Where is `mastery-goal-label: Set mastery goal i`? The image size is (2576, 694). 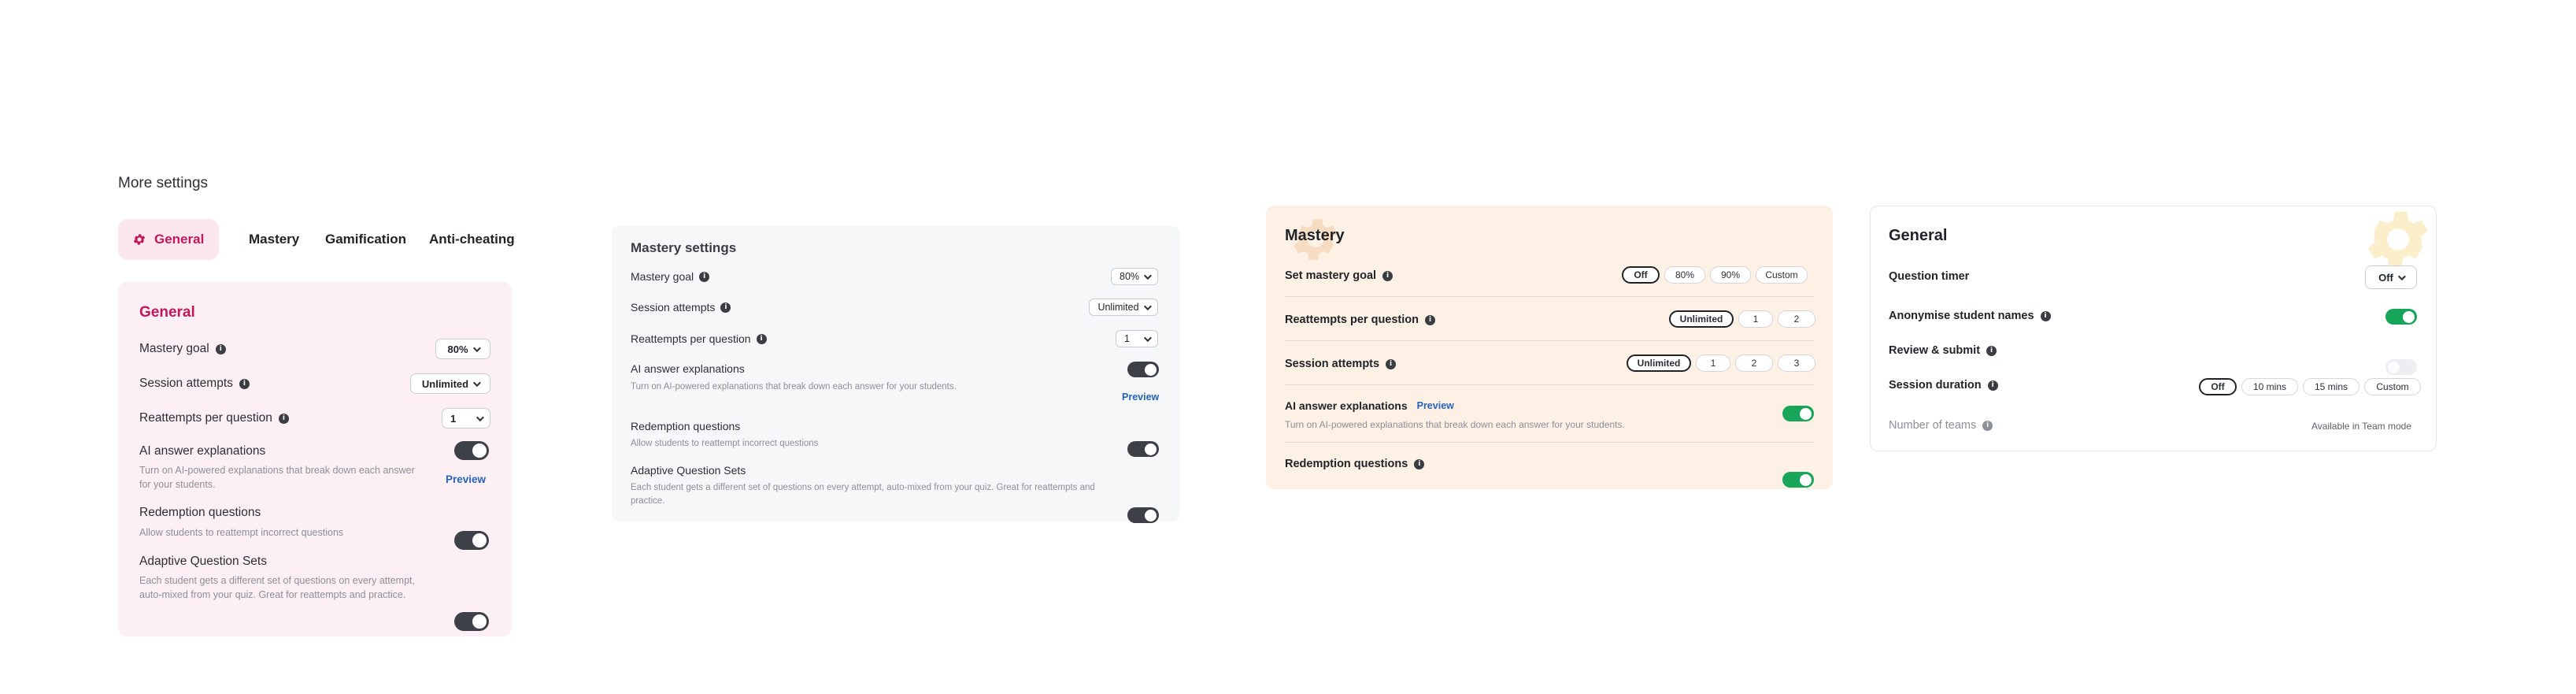
mastery-goal-label: Set mastery goal i is located at coordinates (1339, 275).